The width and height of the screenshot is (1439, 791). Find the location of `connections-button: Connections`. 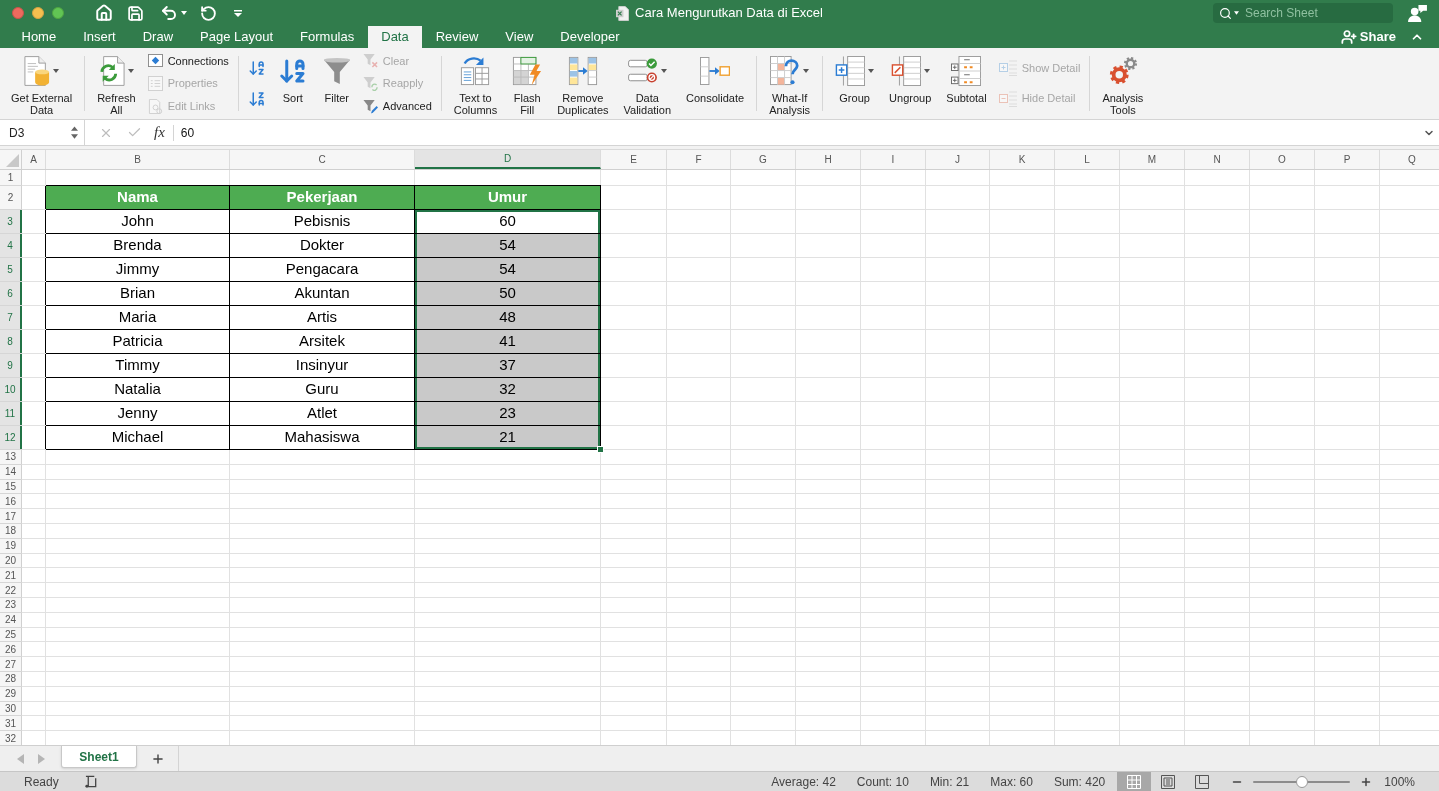

connections-button: Connections is located at coordinates (188, 60).